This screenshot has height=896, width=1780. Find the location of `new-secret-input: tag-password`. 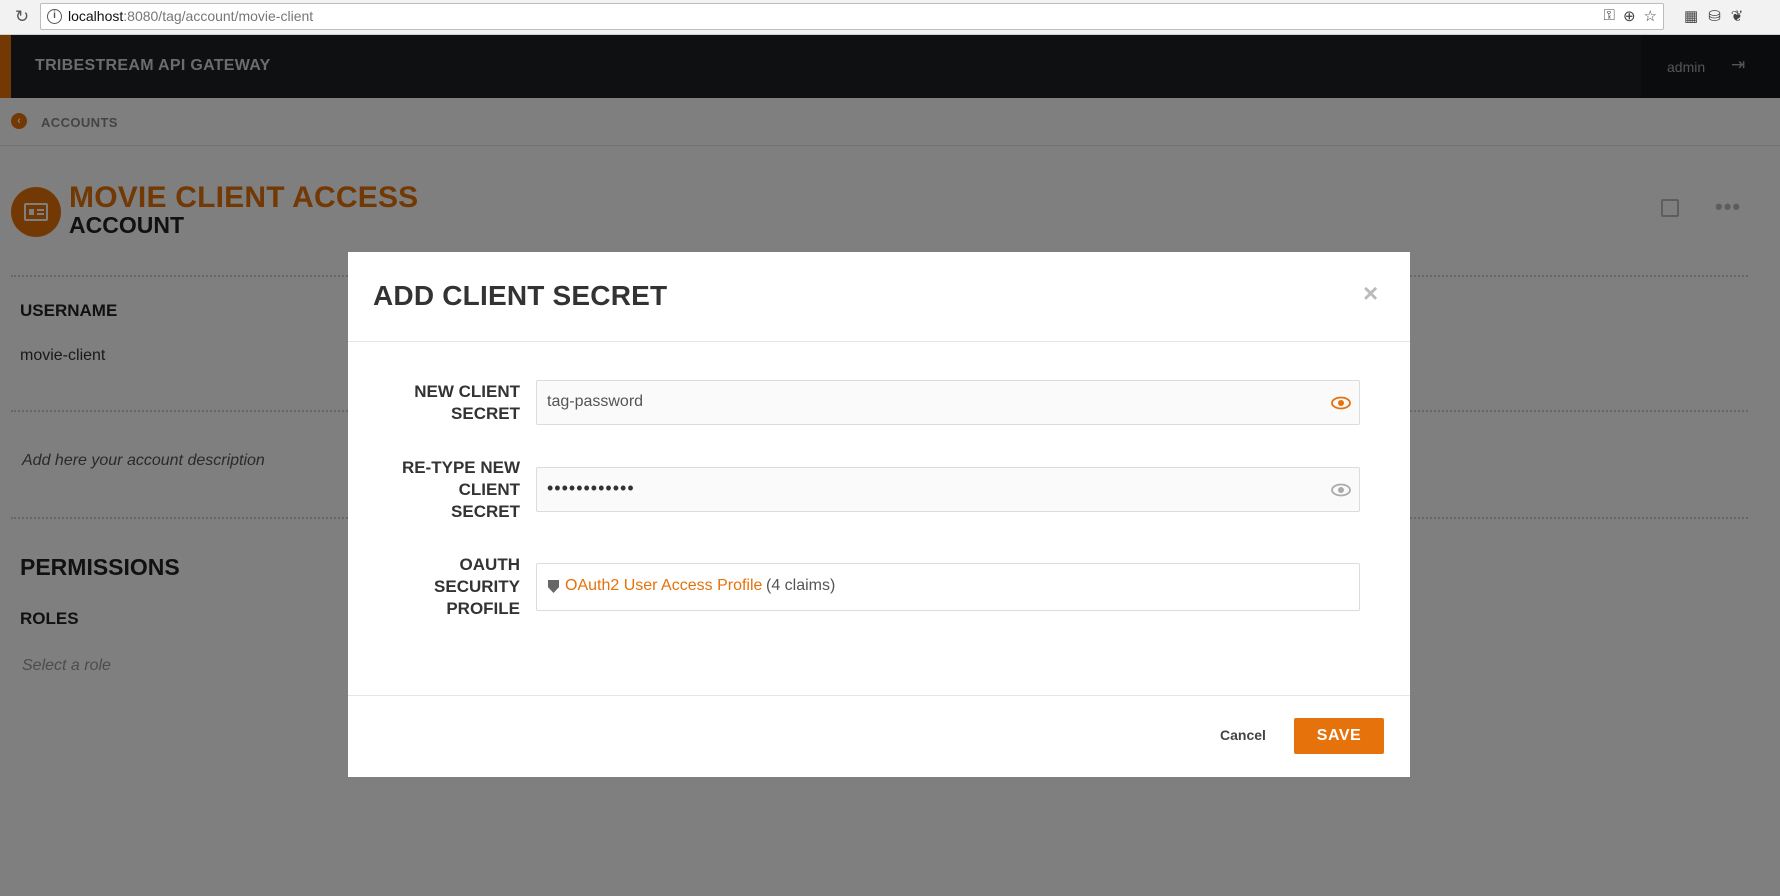

new-secret-input: tag-password is located at coordinates (948, 402).